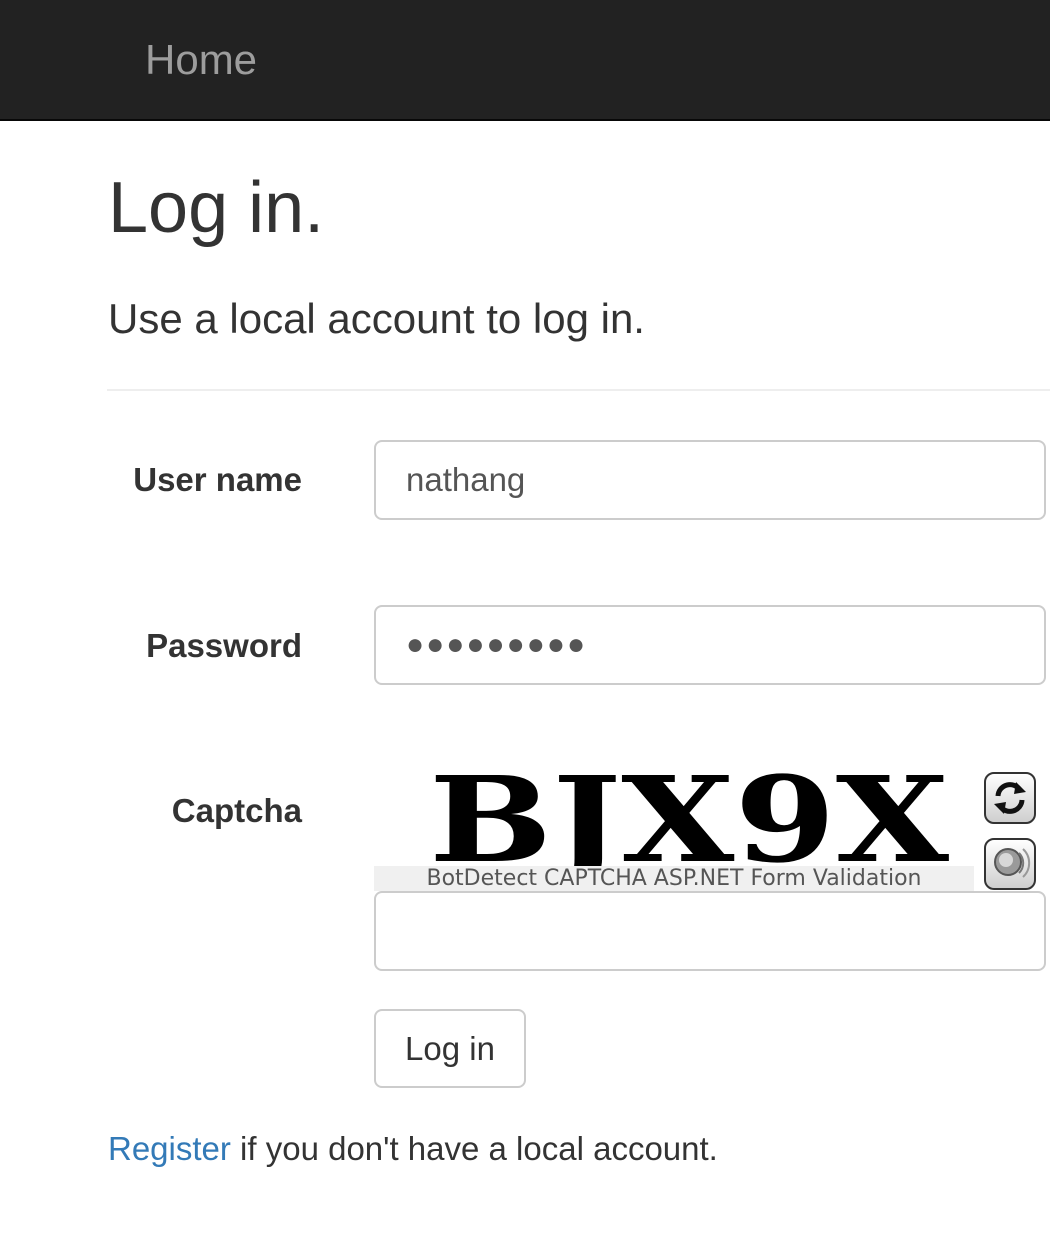  Describe the element at coordinates (216, 208) in the screenshot. I see `page-title: Log in.` at that location.